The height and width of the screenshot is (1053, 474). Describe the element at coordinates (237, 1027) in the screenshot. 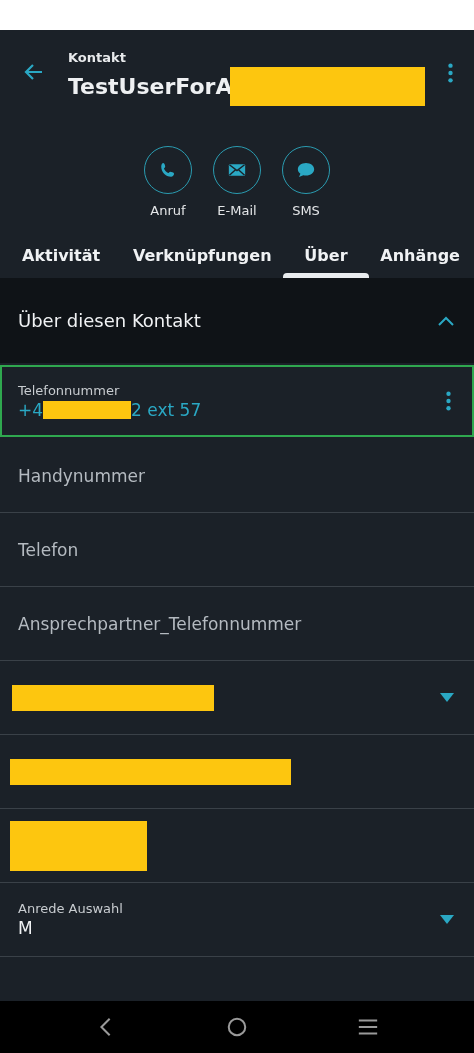

I see `home-nav-icon` at that location.